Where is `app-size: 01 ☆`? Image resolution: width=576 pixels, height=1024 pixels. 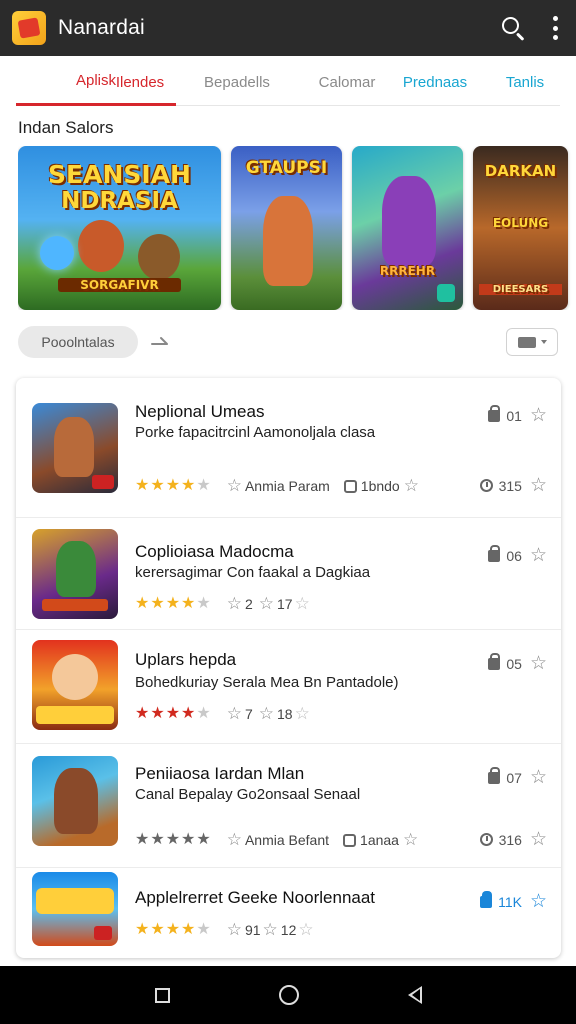 app-size: 01 ☆ is located at coordinates (517, 415).